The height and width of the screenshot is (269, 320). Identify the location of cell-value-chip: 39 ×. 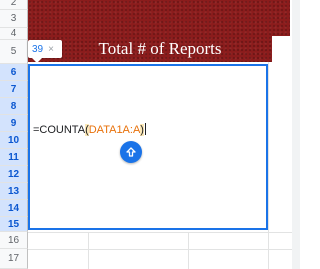
(45, 49).